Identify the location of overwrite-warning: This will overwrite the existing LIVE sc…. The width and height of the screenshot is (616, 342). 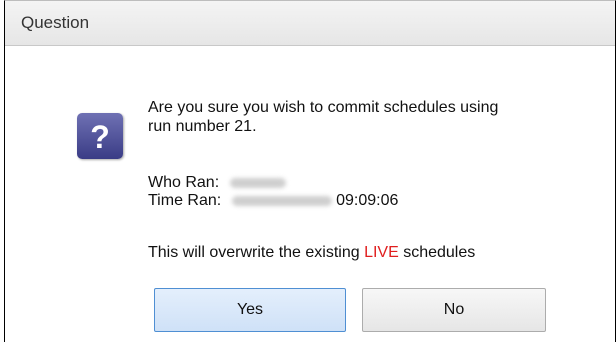
(311, 252).